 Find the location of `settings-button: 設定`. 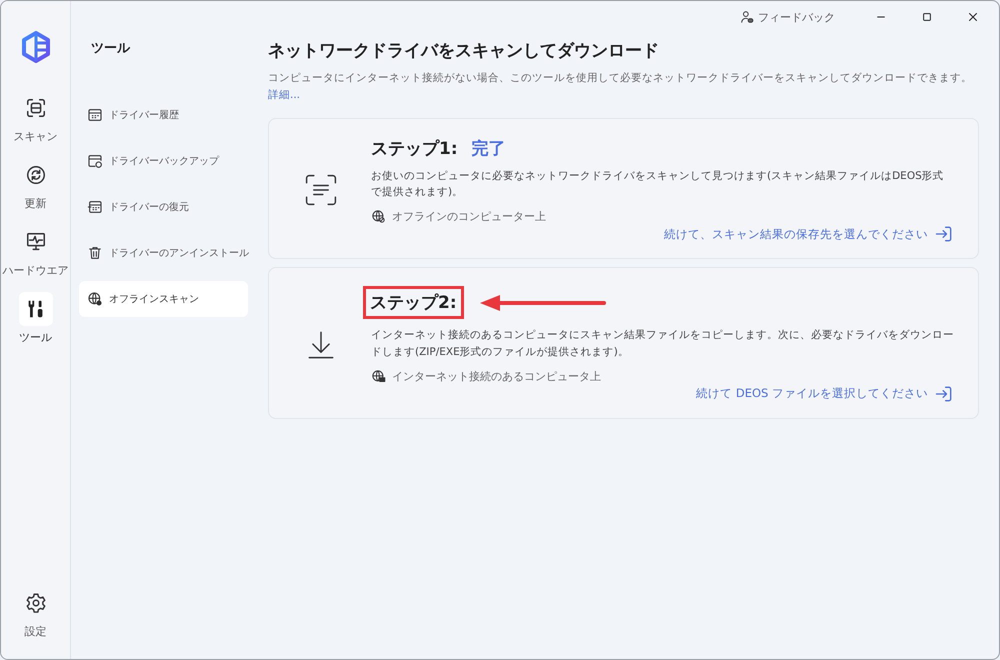

settings-button: 設定 is located at coordinates (35, 612).